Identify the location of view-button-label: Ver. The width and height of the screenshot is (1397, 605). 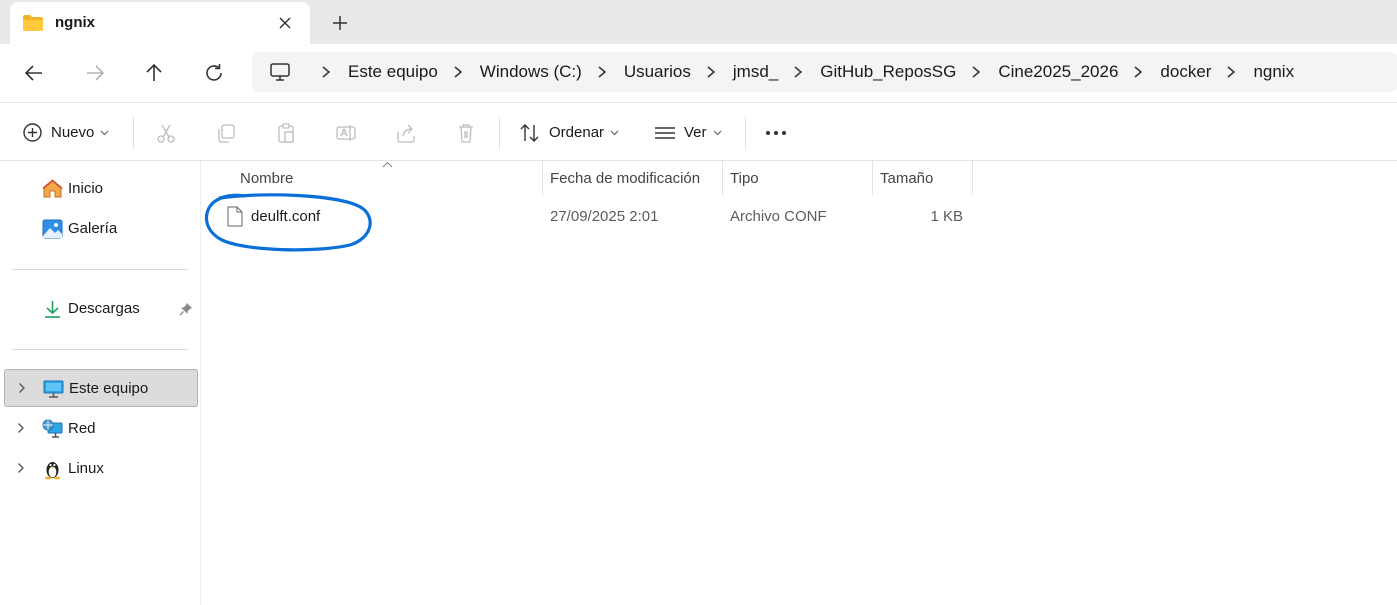
(695, 132).